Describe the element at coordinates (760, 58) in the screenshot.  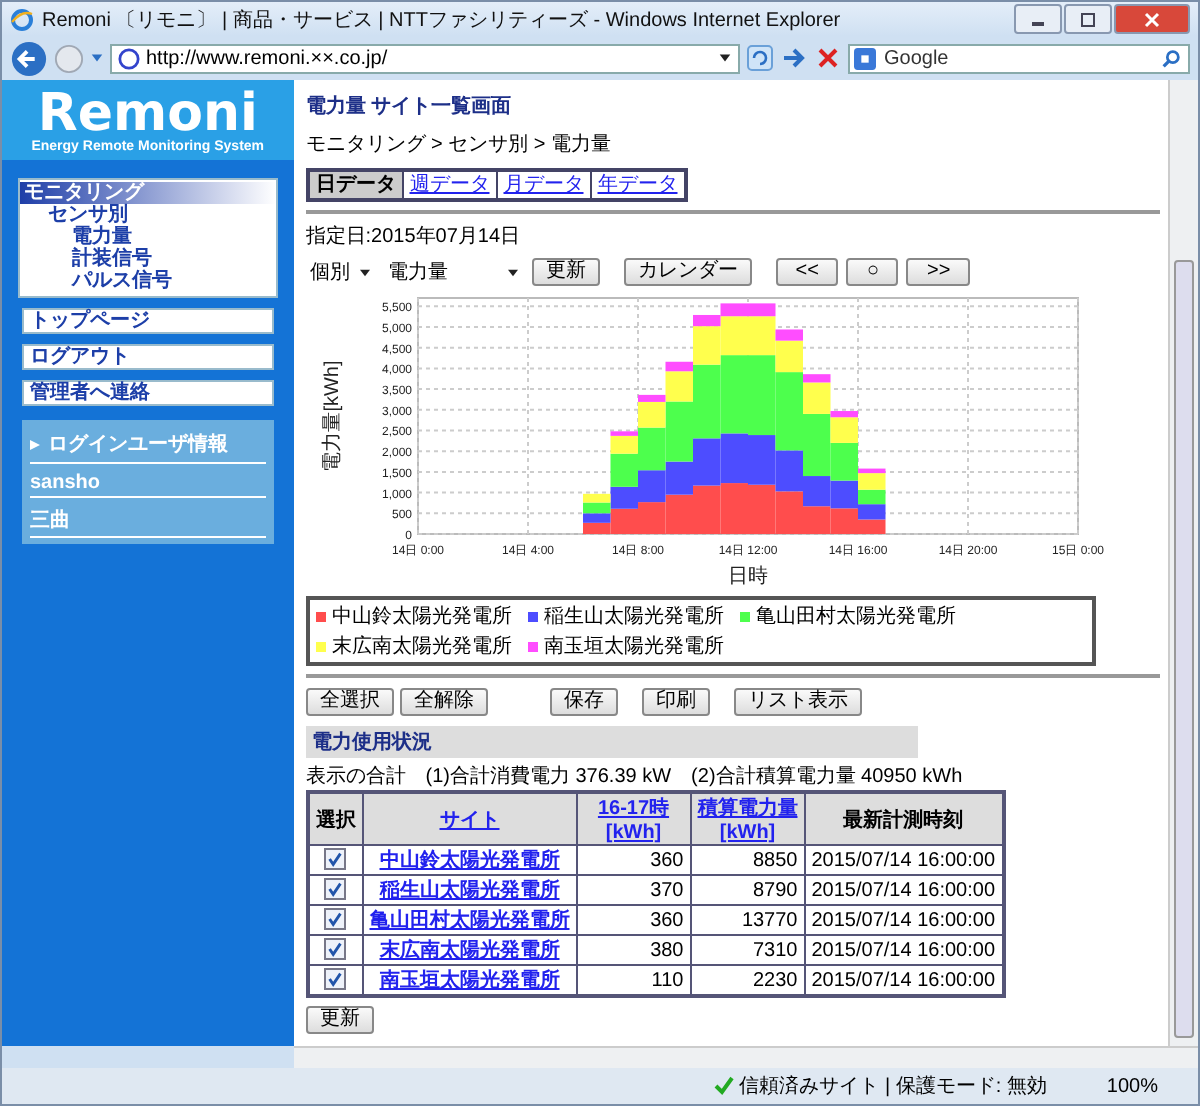
I see `refresh-icon` at that location.